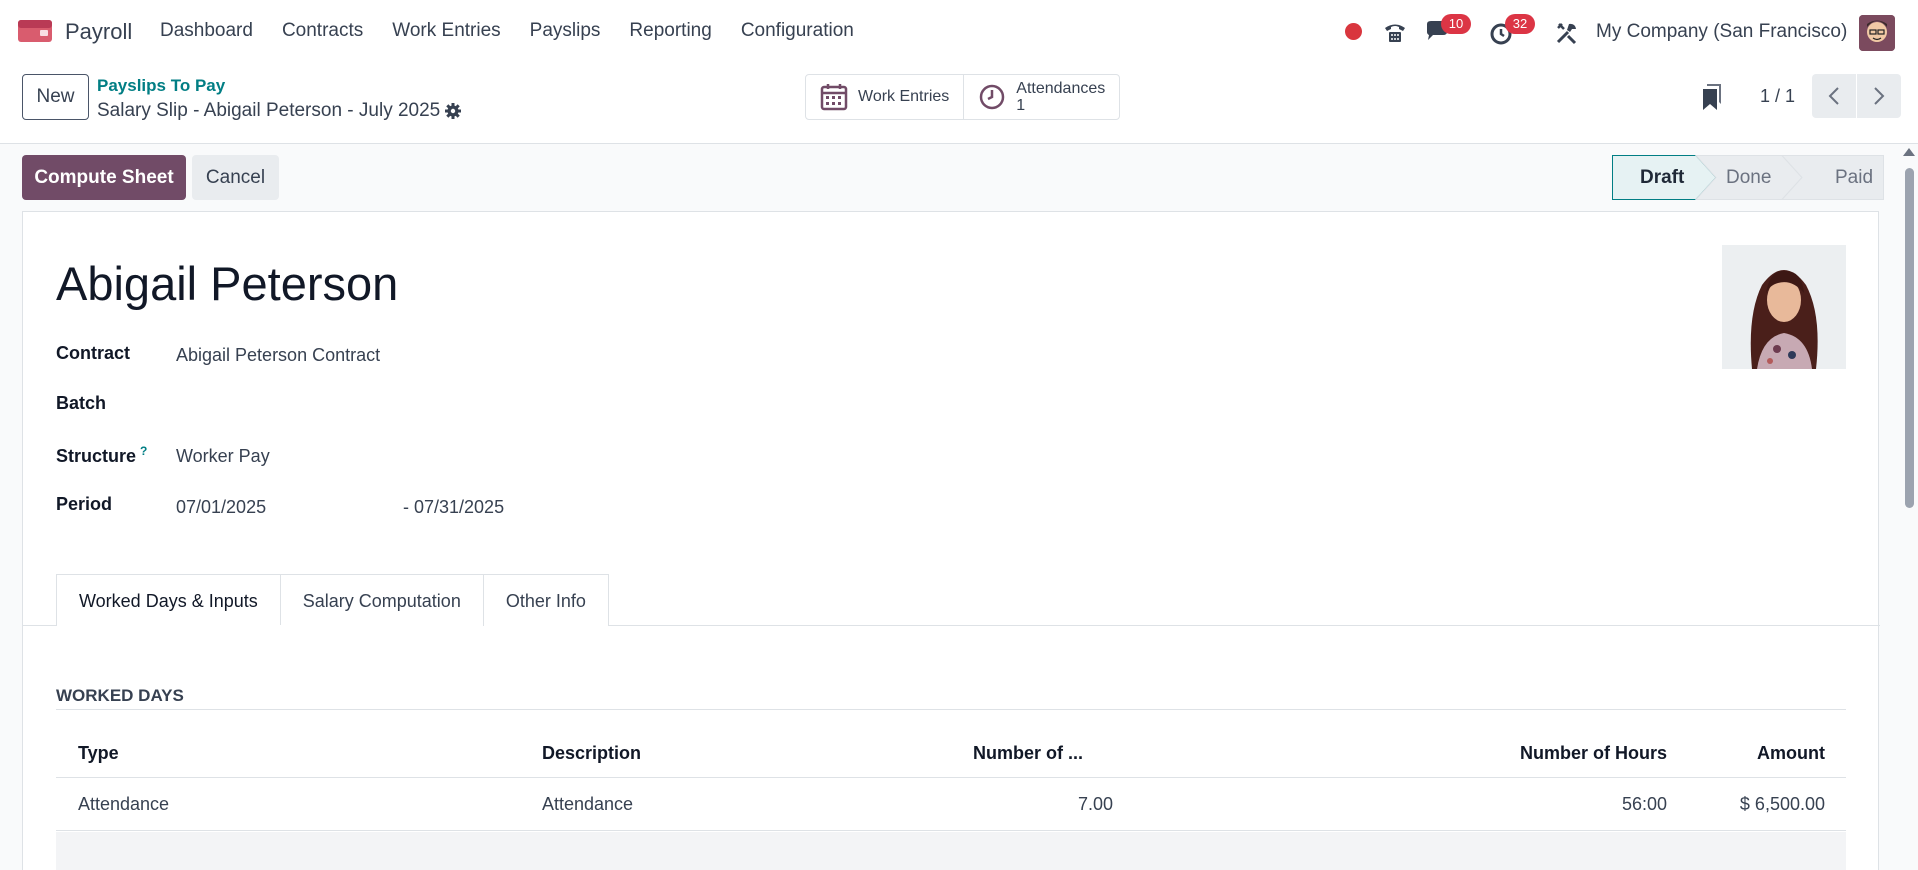 This screenshot has height=870, width=1918. What do you see at coordinates (834, 97) in the screenshot?
I see `calendar-icon` at bounding box center [834, 97].